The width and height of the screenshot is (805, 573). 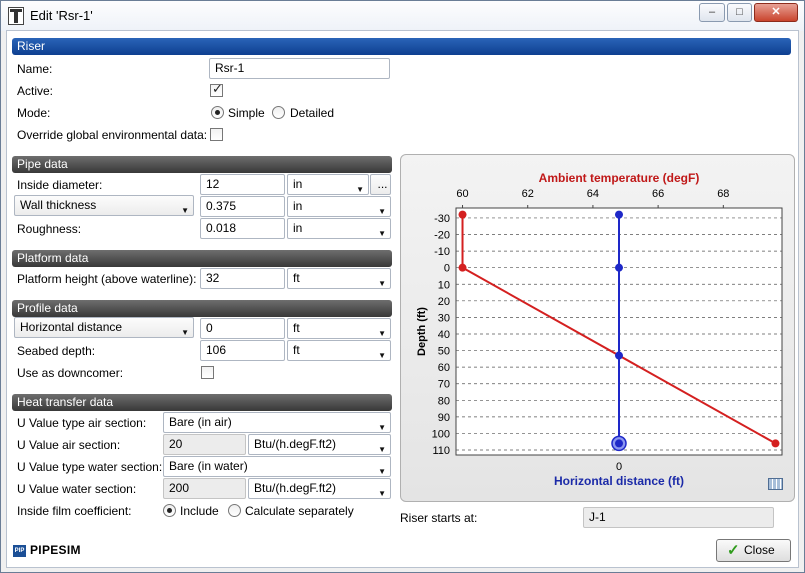 I want to click on mode-simple-radio, so click(x=217, y=112).